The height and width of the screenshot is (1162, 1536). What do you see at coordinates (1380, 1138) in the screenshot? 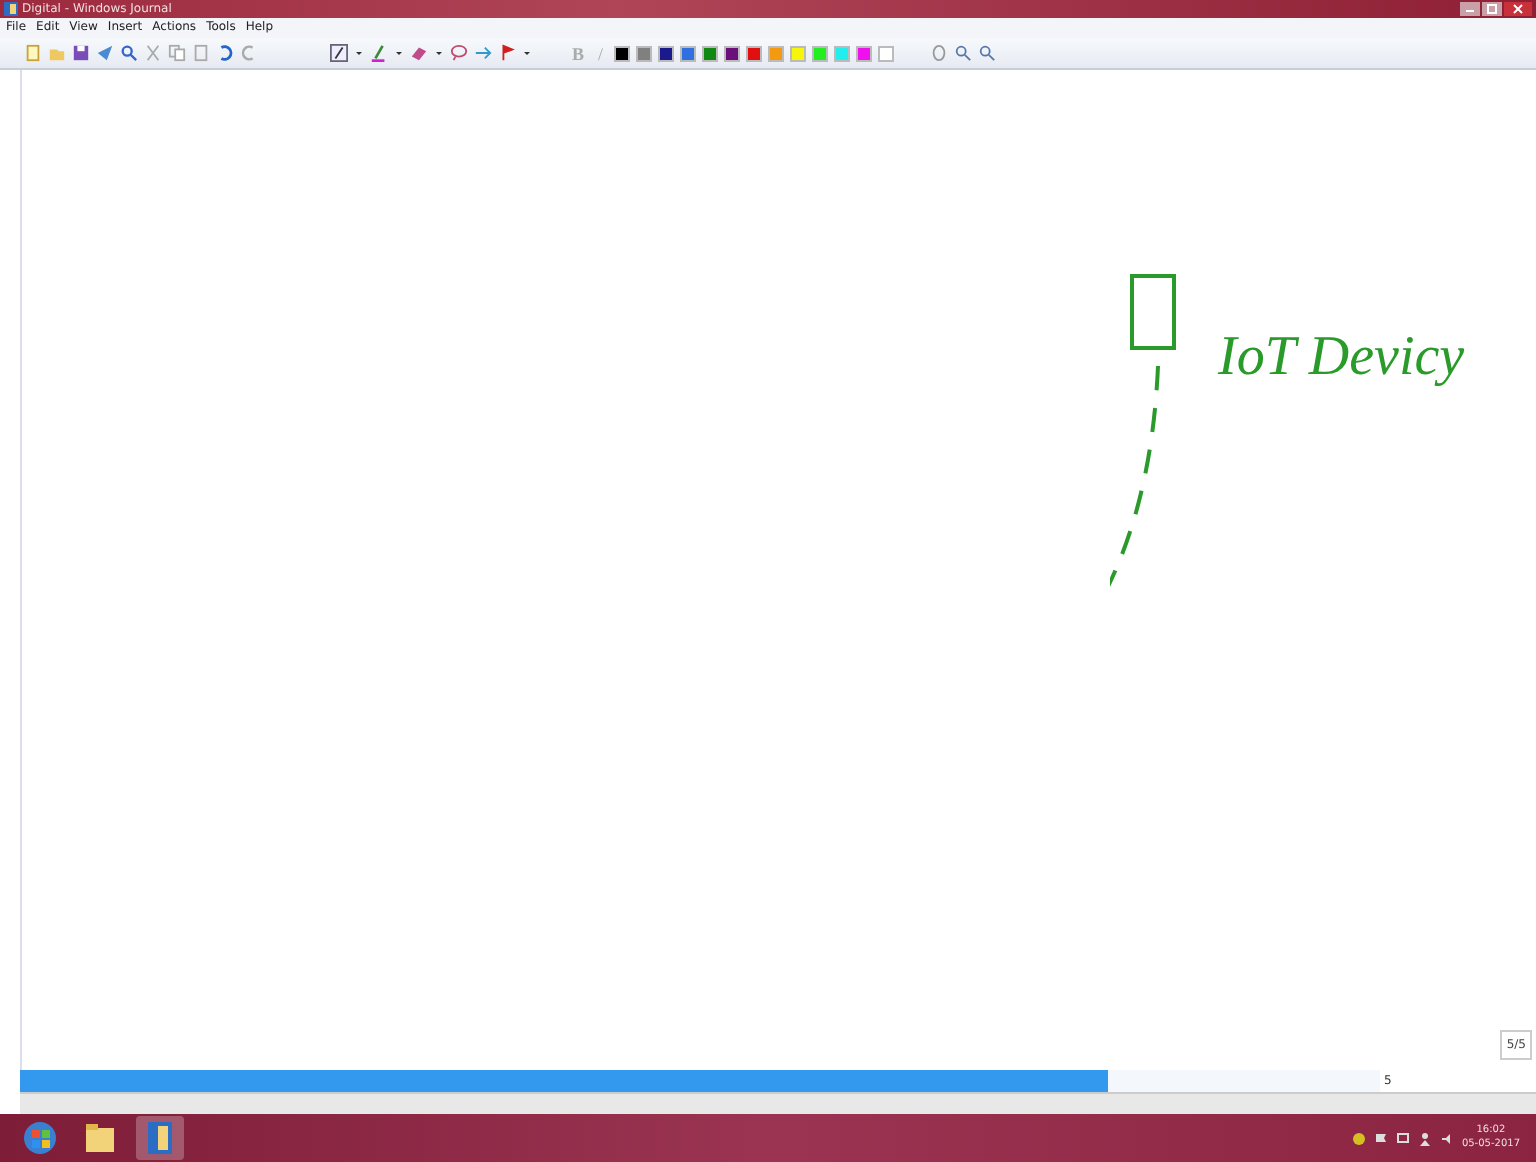
I see `flag-tray-icon` at bounding box center [1380, 1138].